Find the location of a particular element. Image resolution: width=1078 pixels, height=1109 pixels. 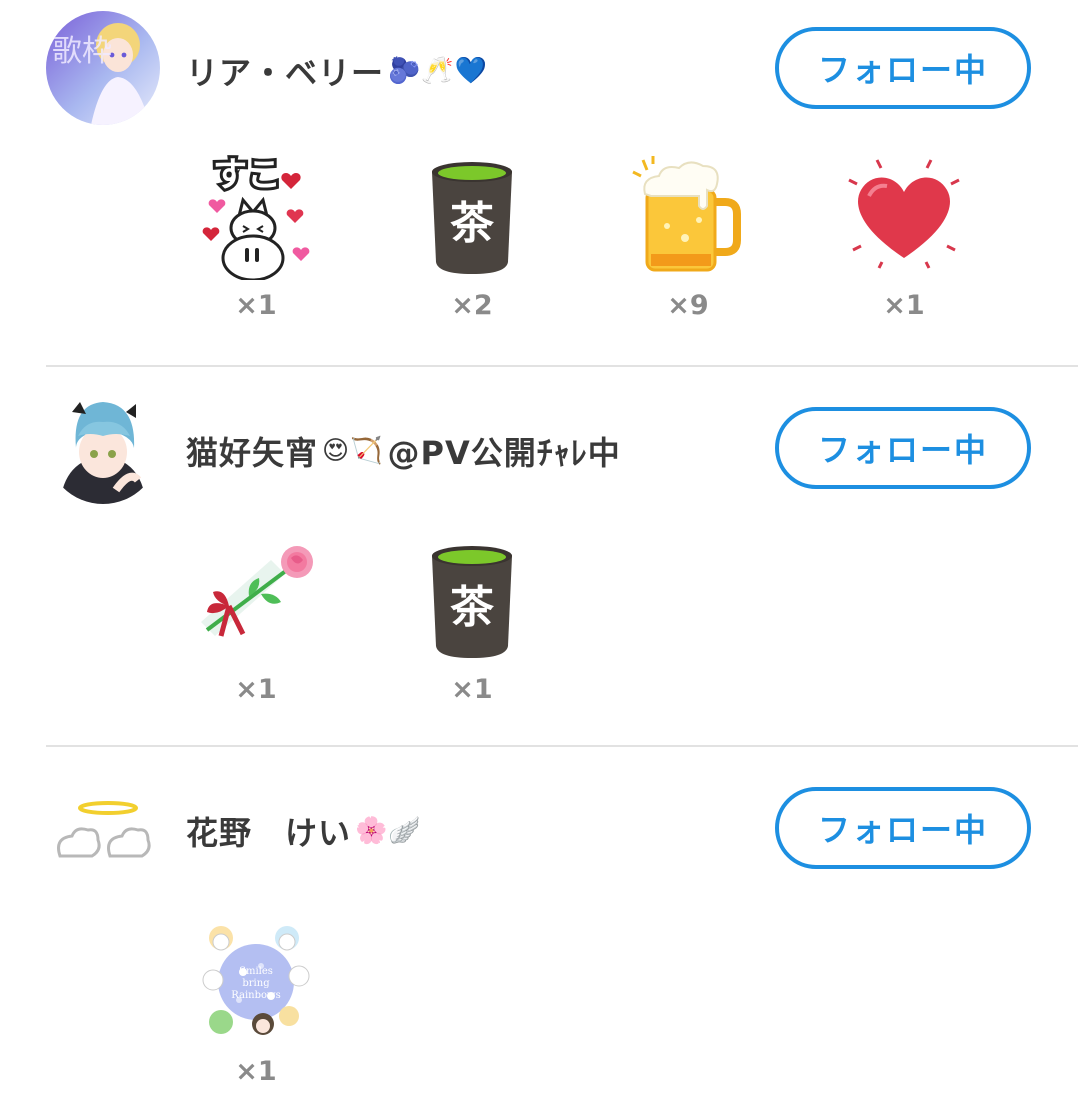

suko-cat-sticker-icon: すこ is located at coordinates (256, 215).